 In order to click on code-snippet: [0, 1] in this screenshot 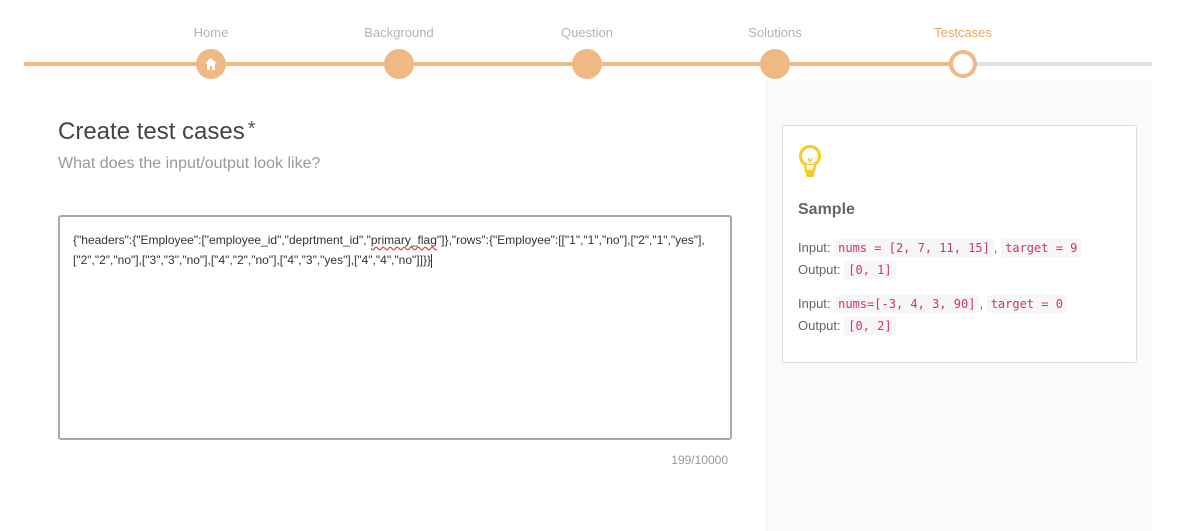, I will do `click(870, 270)`.